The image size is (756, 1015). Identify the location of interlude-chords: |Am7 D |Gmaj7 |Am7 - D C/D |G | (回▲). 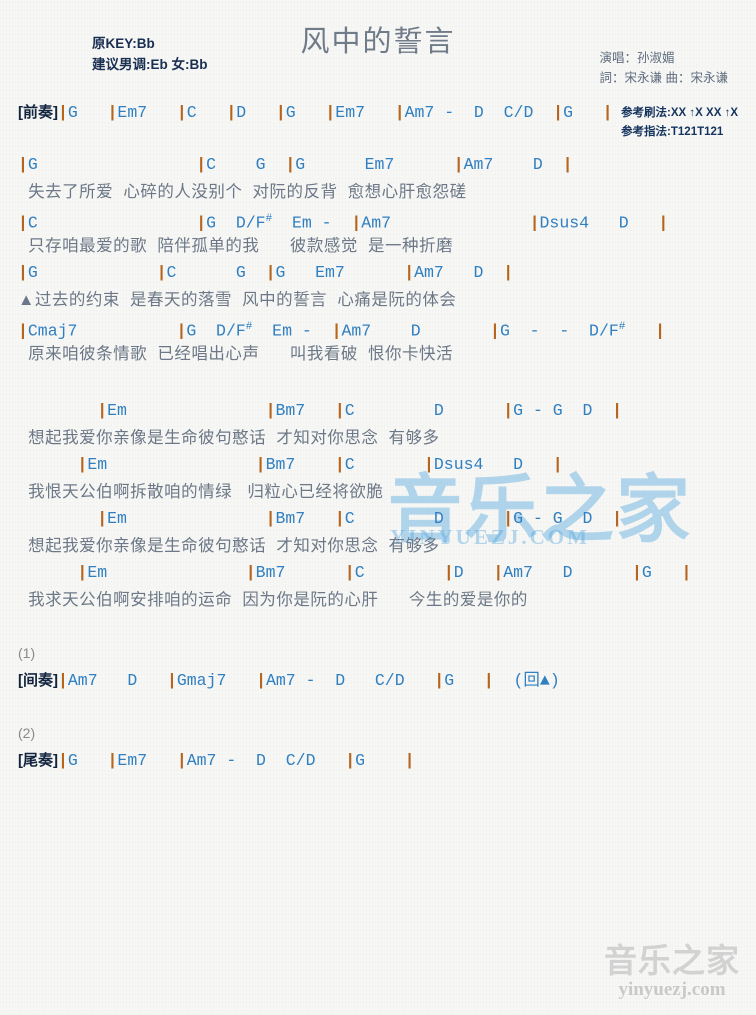
(309, 680).